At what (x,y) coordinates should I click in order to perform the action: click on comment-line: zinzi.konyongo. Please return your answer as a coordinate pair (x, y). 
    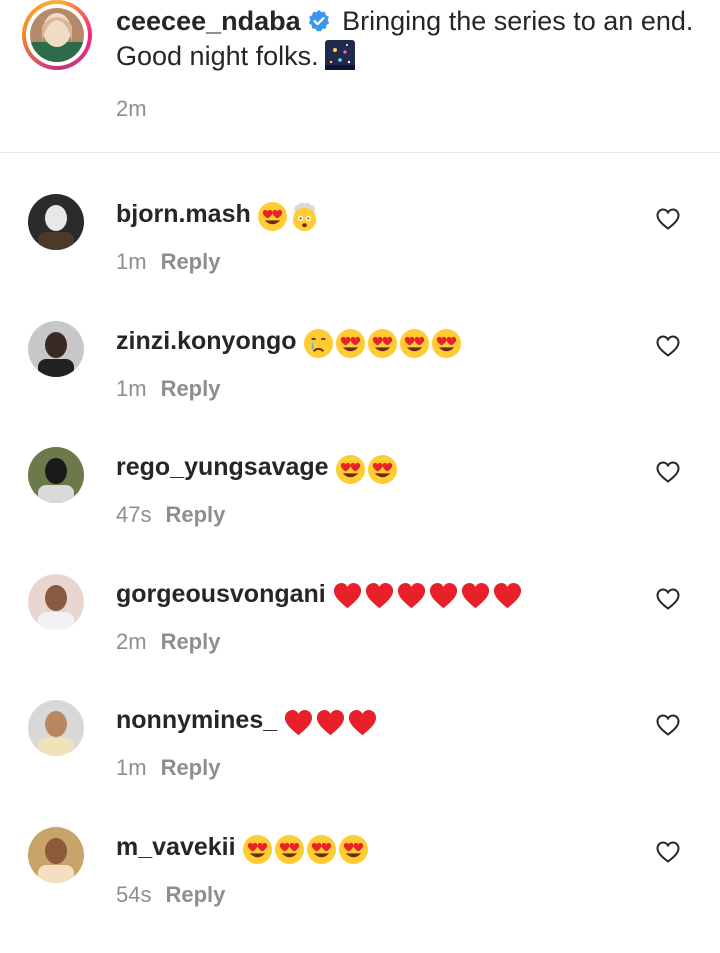
    Looking at the image, I should click on (289, 341).